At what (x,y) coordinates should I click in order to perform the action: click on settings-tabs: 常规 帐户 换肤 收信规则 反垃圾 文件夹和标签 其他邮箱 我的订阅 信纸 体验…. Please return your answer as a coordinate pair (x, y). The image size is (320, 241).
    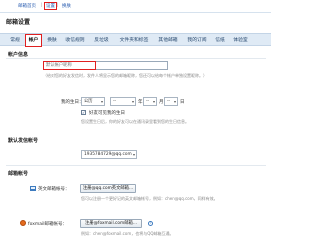
    Looking at the image, I should click on (135, 40).